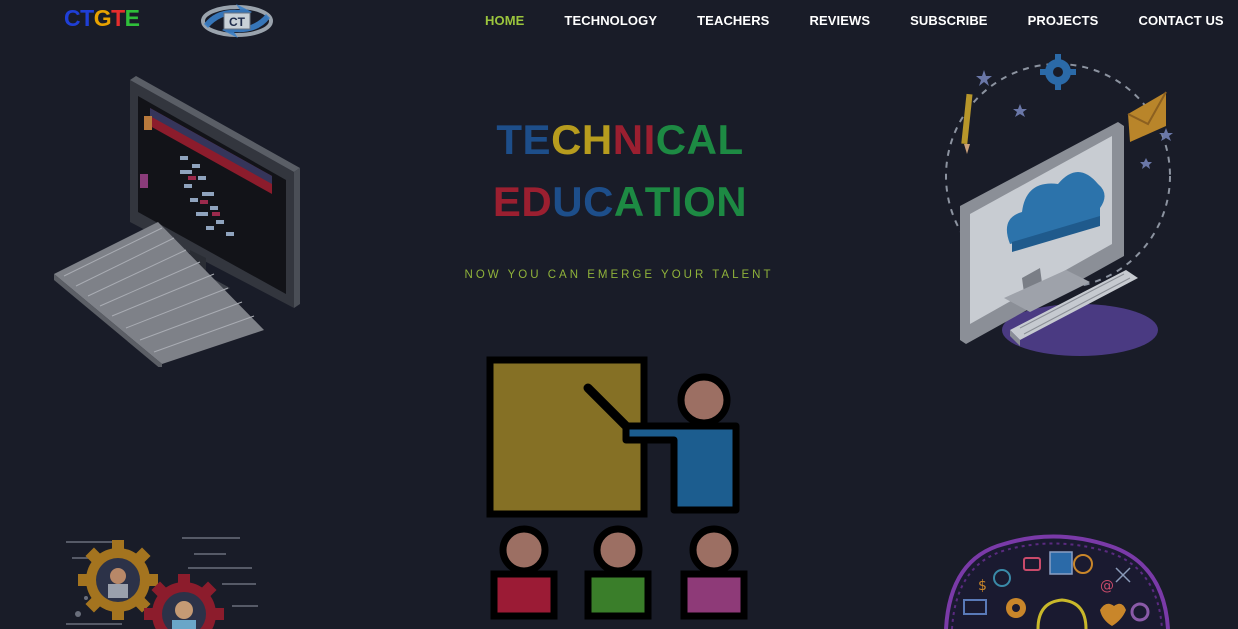 Image resolution: width=1238 pixels, height=629 pixels. Describe the element at coordinates (619, 275) in the screenshot. I see `hero-tagline: NOW YOU CAN EMERGE YOUR TALENT` at that location.